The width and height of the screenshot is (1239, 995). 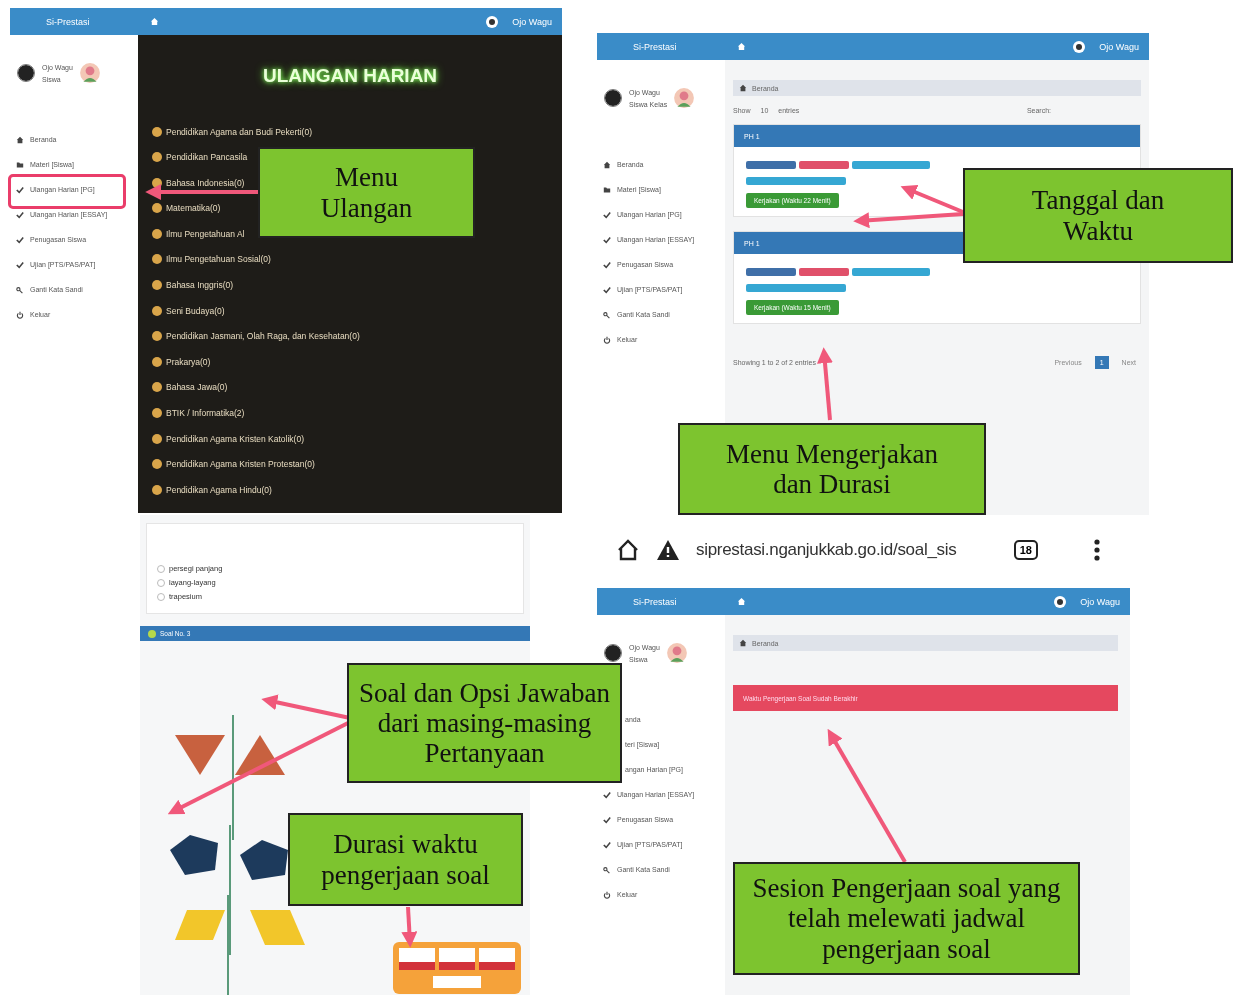 I want to click on warning-icon, so click(x=668, y=550).